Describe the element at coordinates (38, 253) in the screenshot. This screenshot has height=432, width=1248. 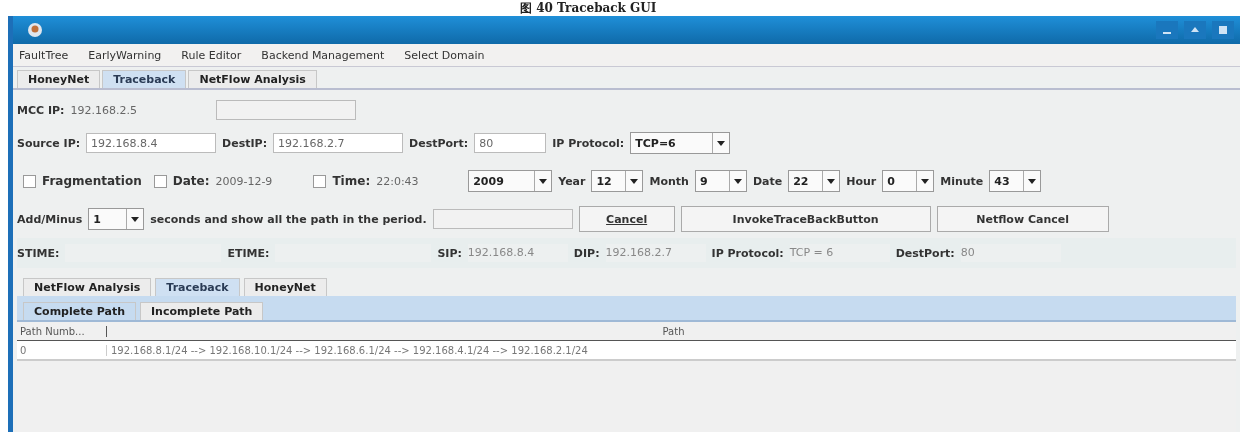
I see `result-label: STIME:` at that location.